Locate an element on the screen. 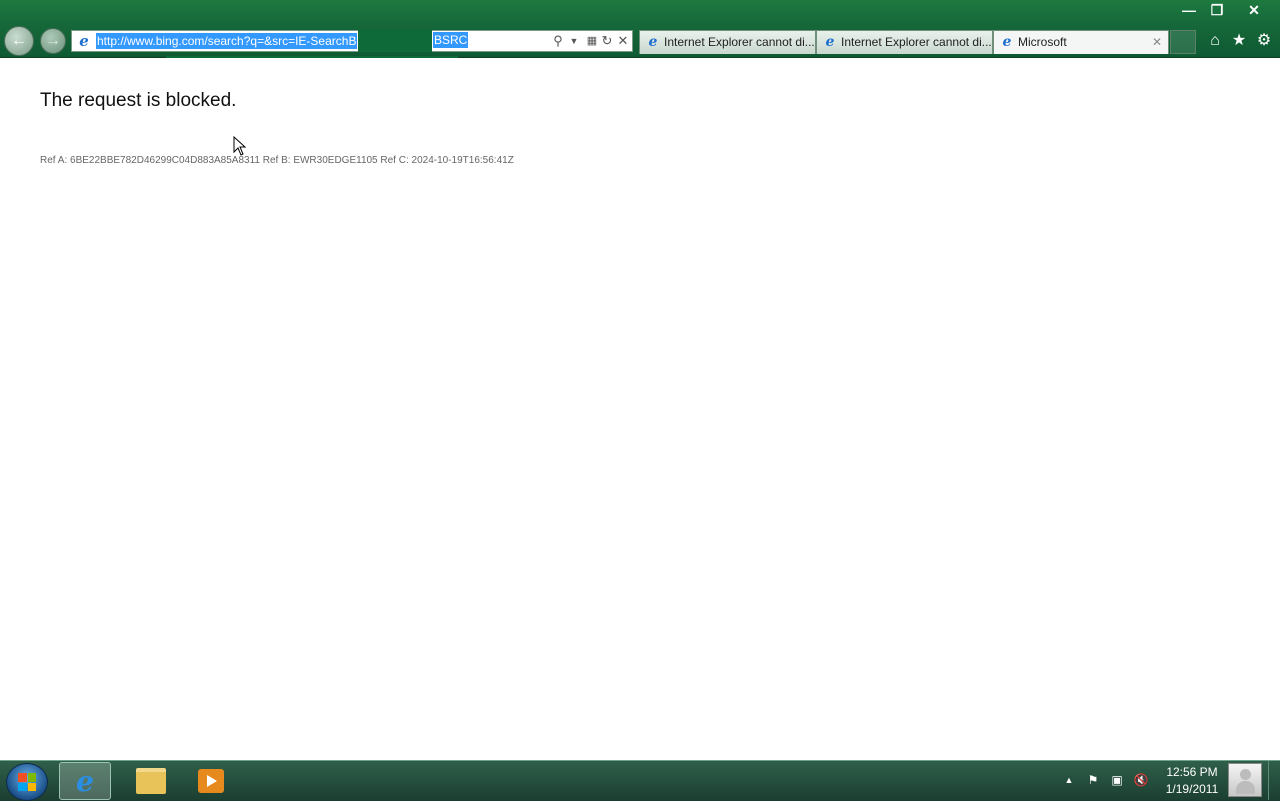  compatibility-icon: ▦ is located at coordinates (592, 41).